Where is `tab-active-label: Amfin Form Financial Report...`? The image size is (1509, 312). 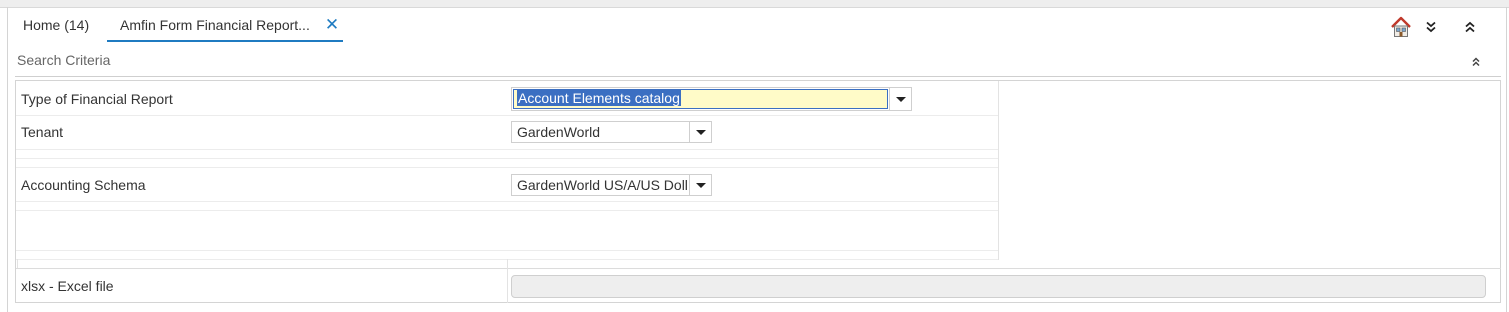
tab-active-label: Amfin Form Financial Report... is located at coordinates (215, 25).